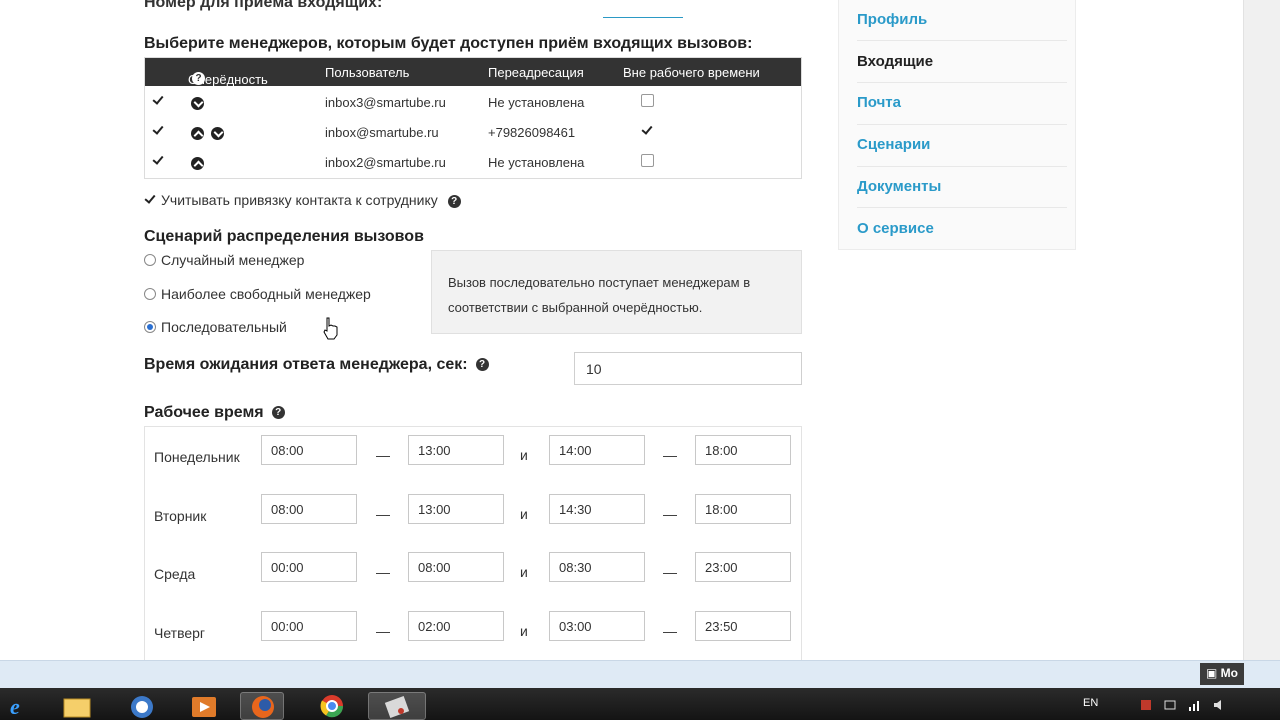 The image size is (1280, 720). What do you see at coordinates (743, 626) in the screenshot?
I see `time-input: 23:50` at bounding box center [743, 626].